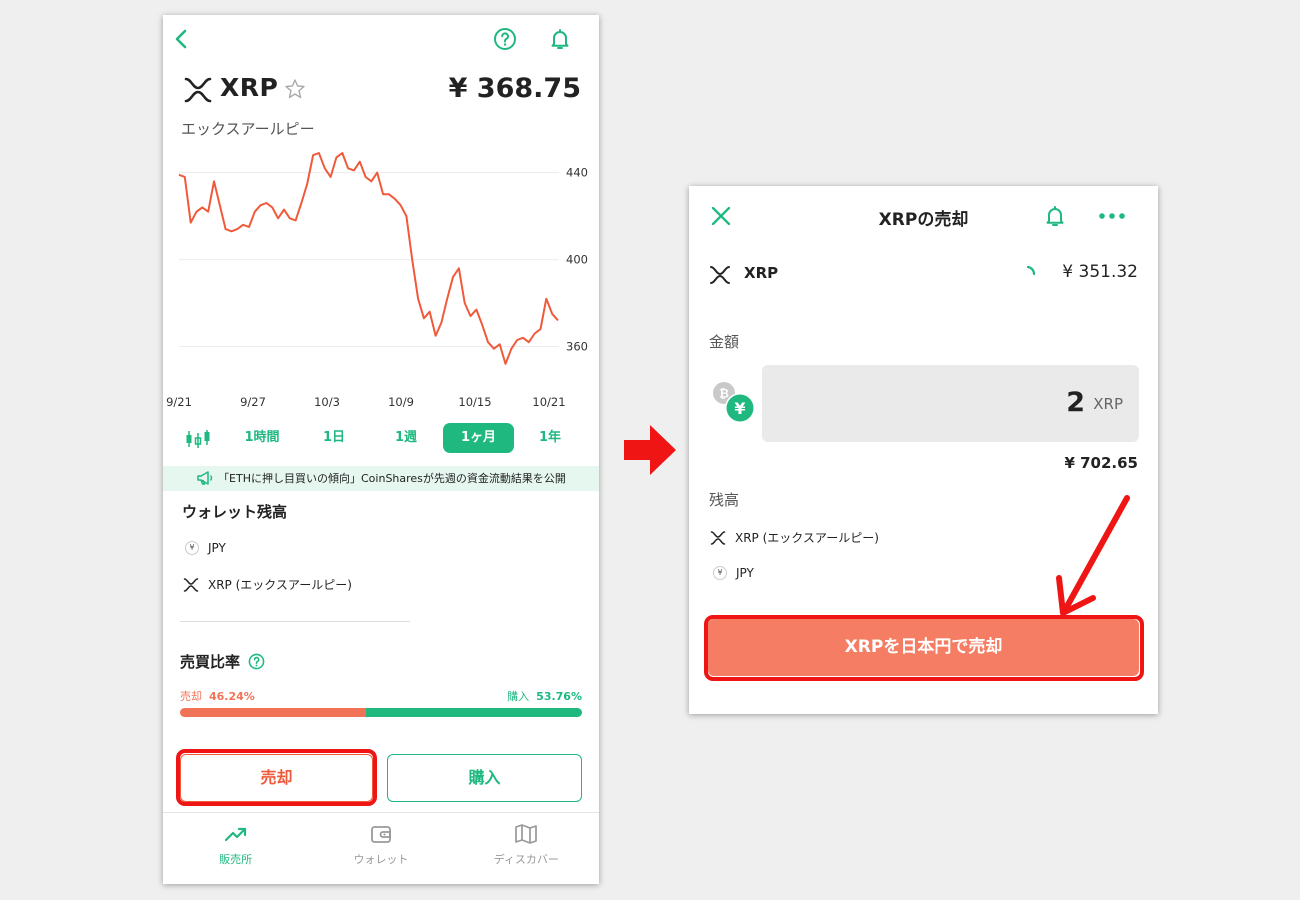 This screenshot has height=900, width=1300. I want to click on y-tick-label: 400, so click(577, 260).